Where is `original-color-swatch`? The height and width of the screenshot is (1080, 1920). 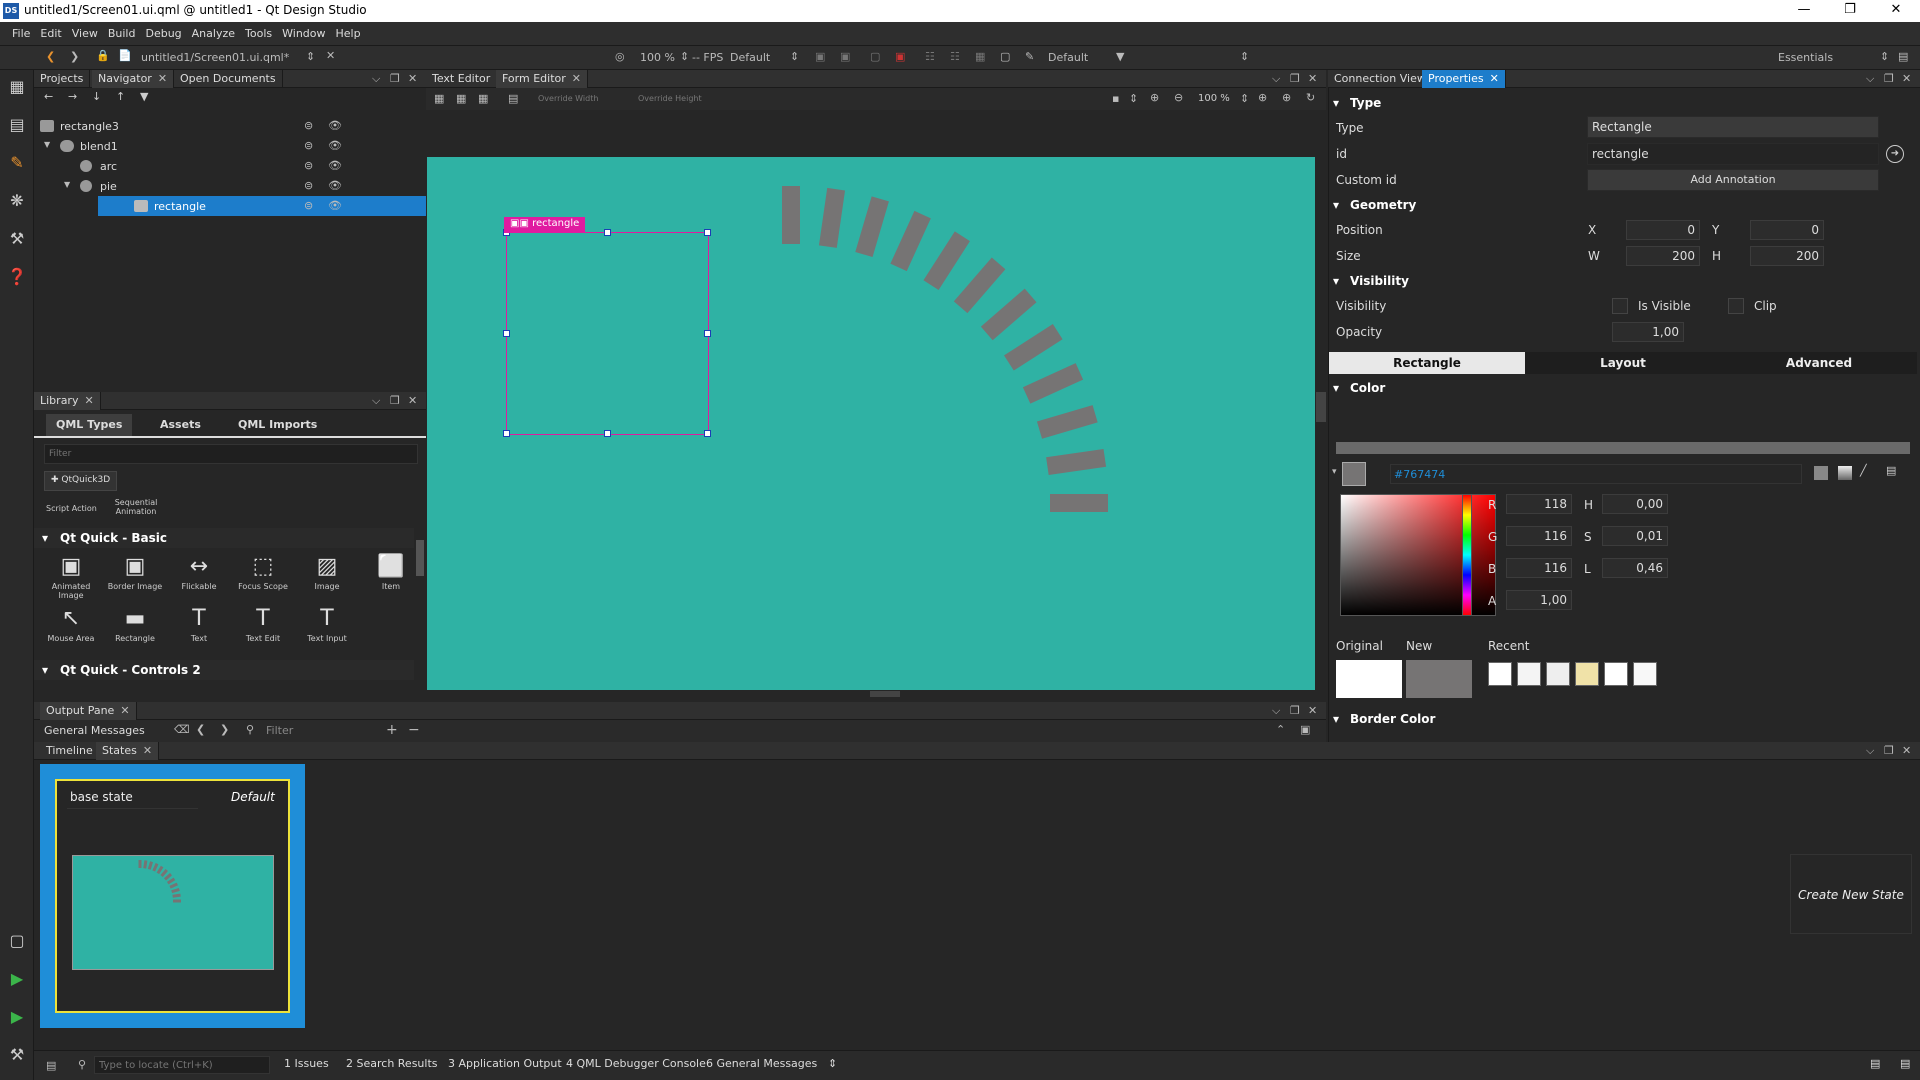
original-color-swatch is located at coordinates (1369, 679).